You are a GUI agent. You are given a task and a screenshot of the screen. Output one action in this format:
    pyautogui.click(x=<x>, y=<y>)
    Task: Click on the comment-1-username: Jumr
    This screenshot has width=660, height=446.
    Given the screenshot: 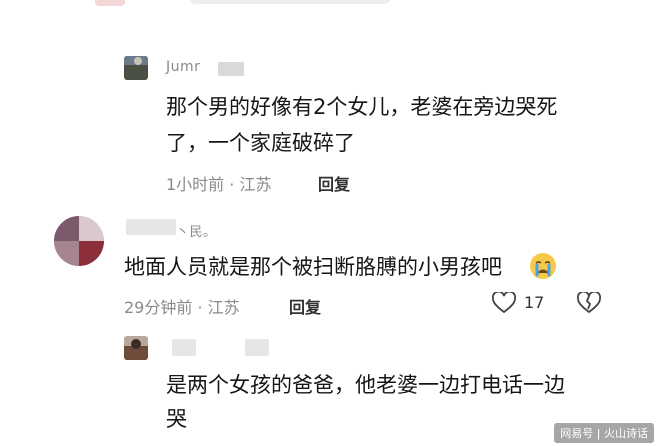 What is the action you would take?
    pyautogui.click(x=183, y=67)
    